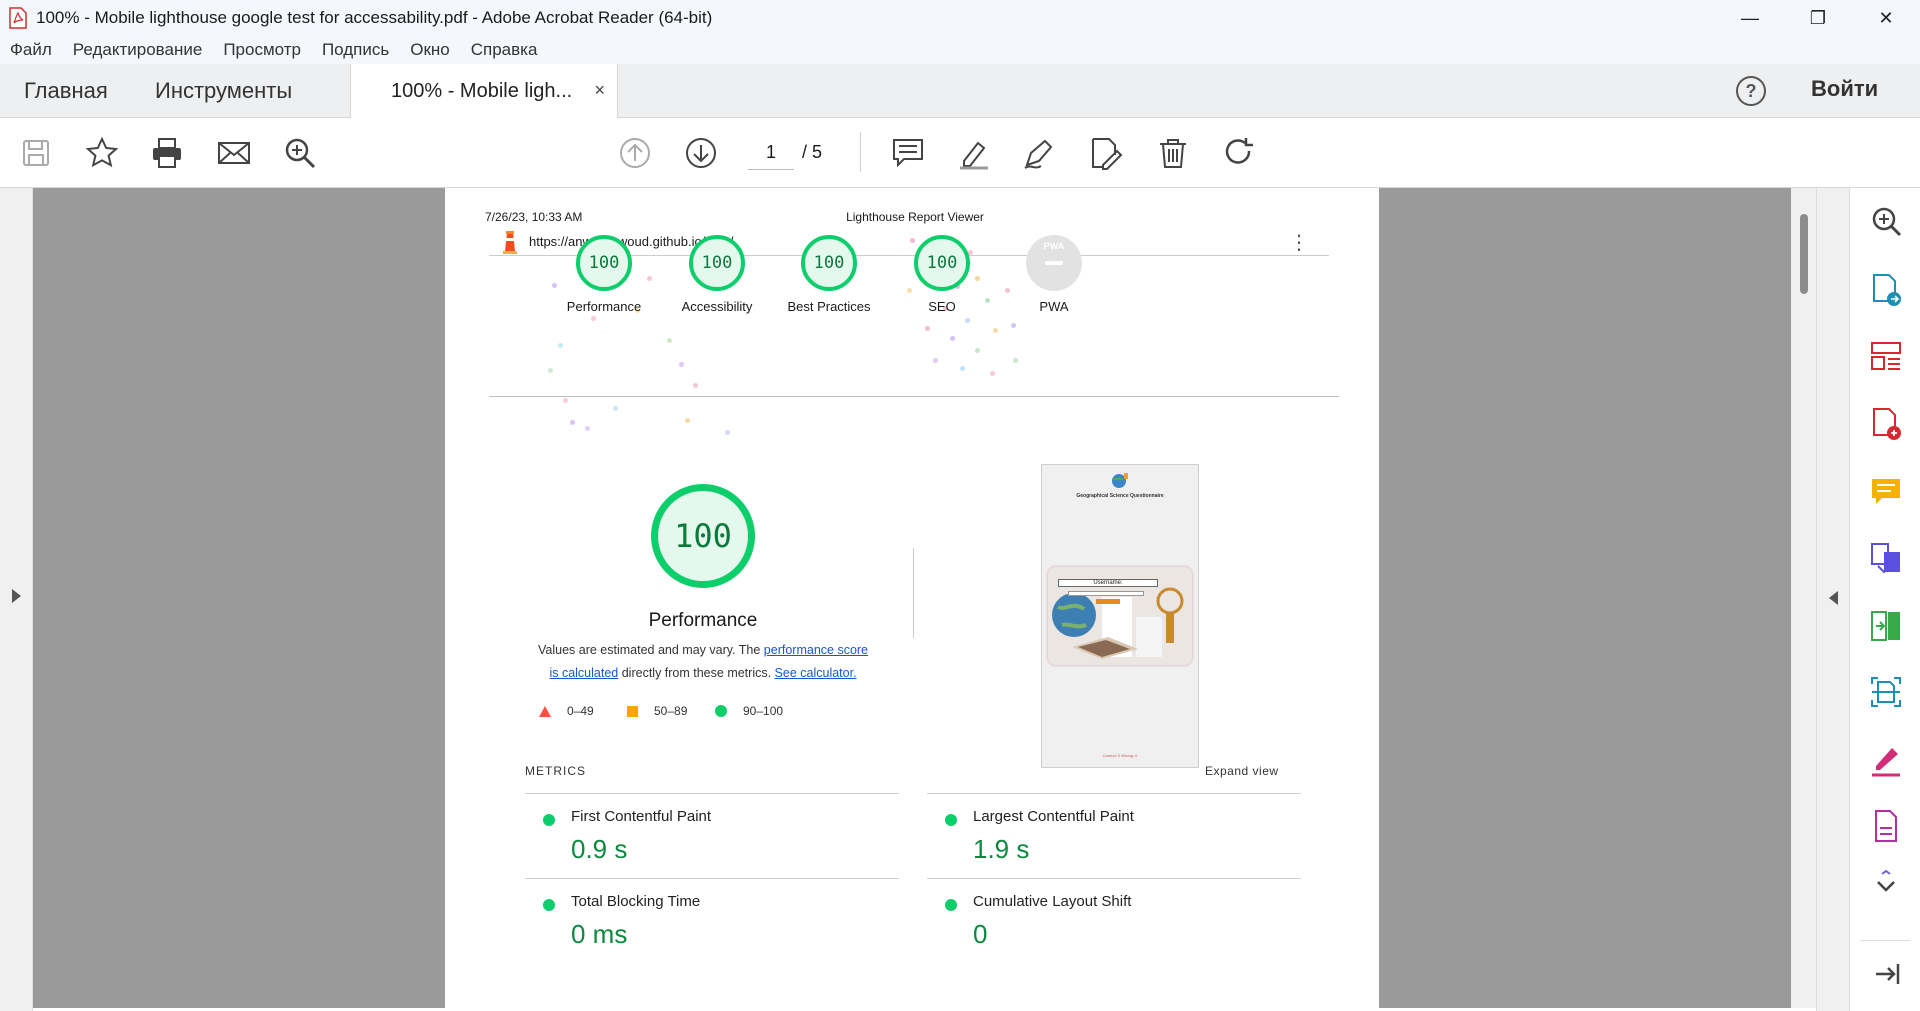 Image resolution: width=1920 pixels, height=1011 pixels. Describe the element at coordinates (510, 242) in the screenshot. I see `lighthouse-icon` at that location.